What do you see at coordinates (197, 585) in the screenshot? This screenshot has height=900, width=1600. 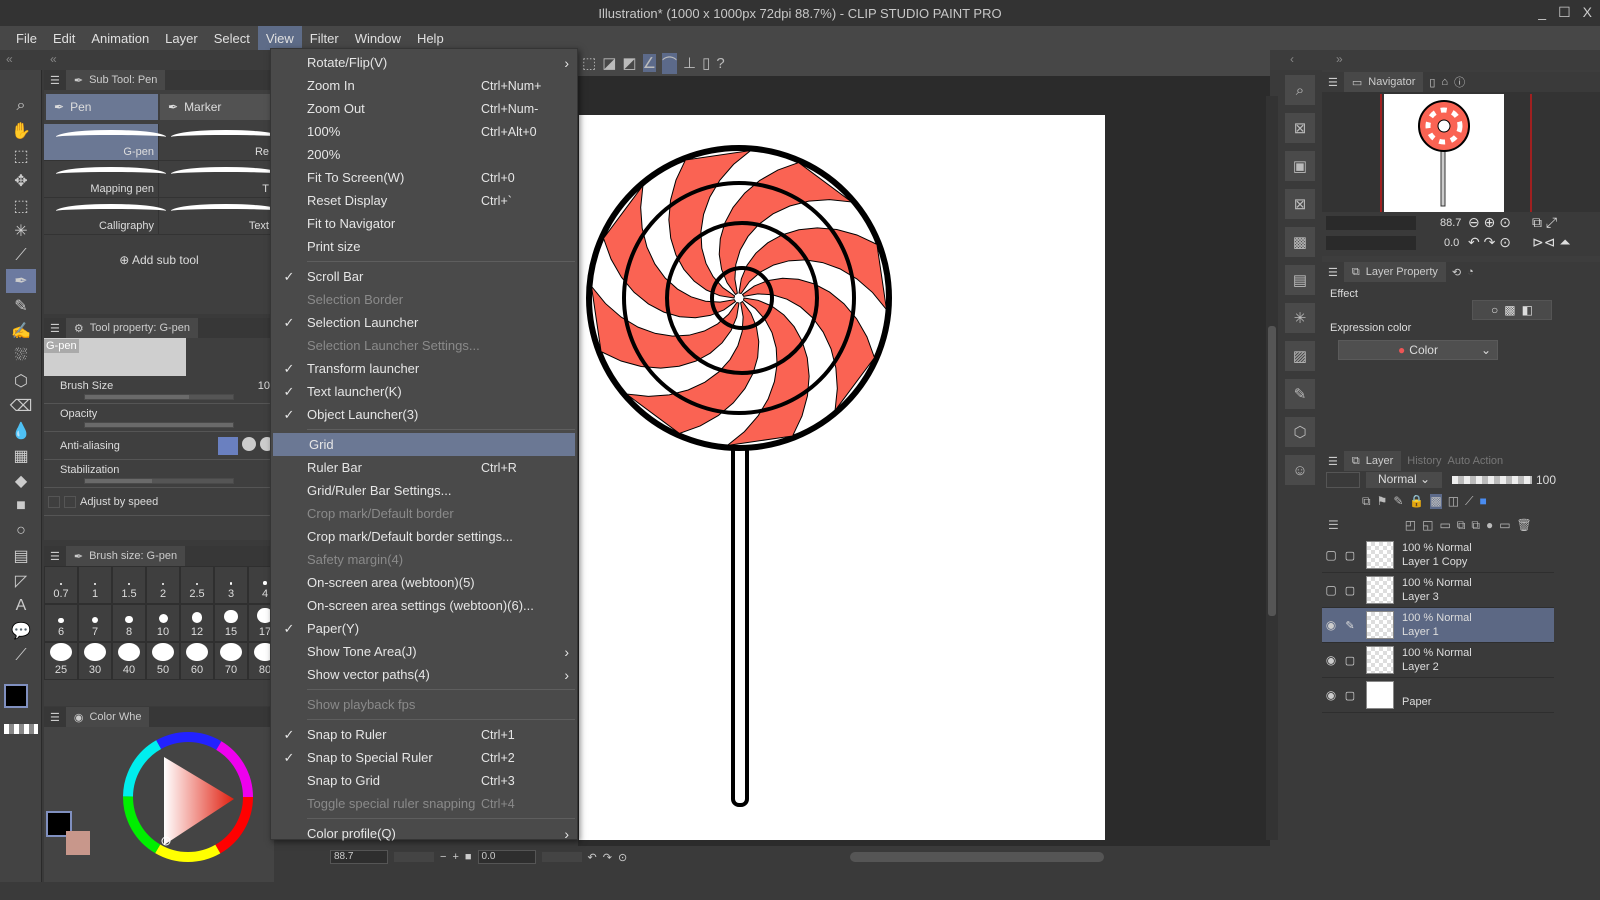 I see `brush-size-option: 2.5` at bounding box center [197, 585].